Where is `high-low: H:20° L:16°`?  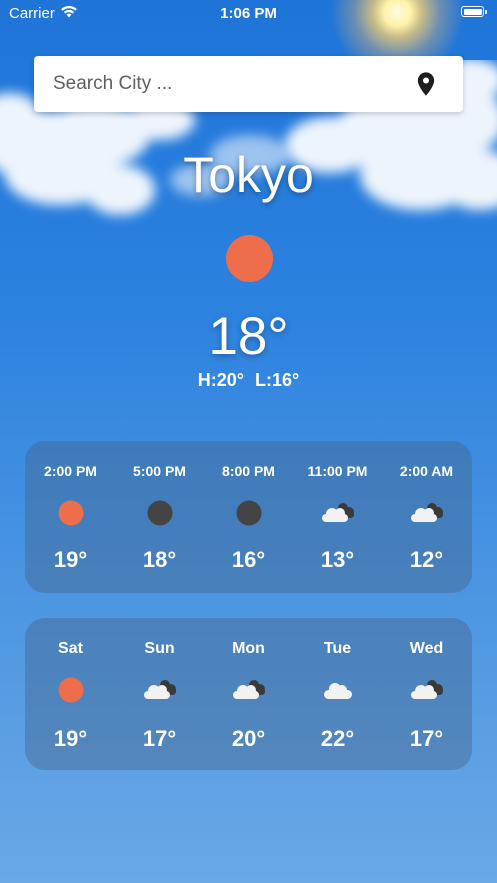
high-low: H:20° L:16° is located at coordinates (248, 380).